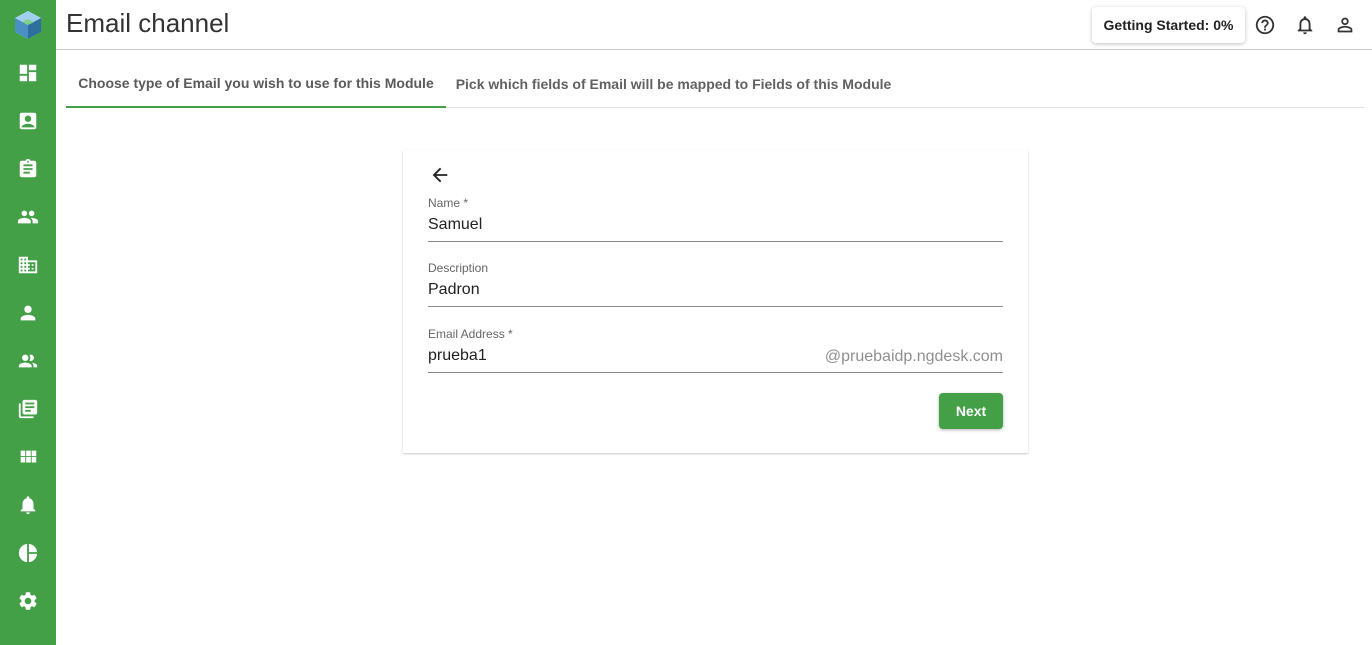 Image resolution: width=1372 pixels, height=645 pixels. Describe the element at coordinates (28, 361) in the screenshot. I see `groups-icon` at that location.